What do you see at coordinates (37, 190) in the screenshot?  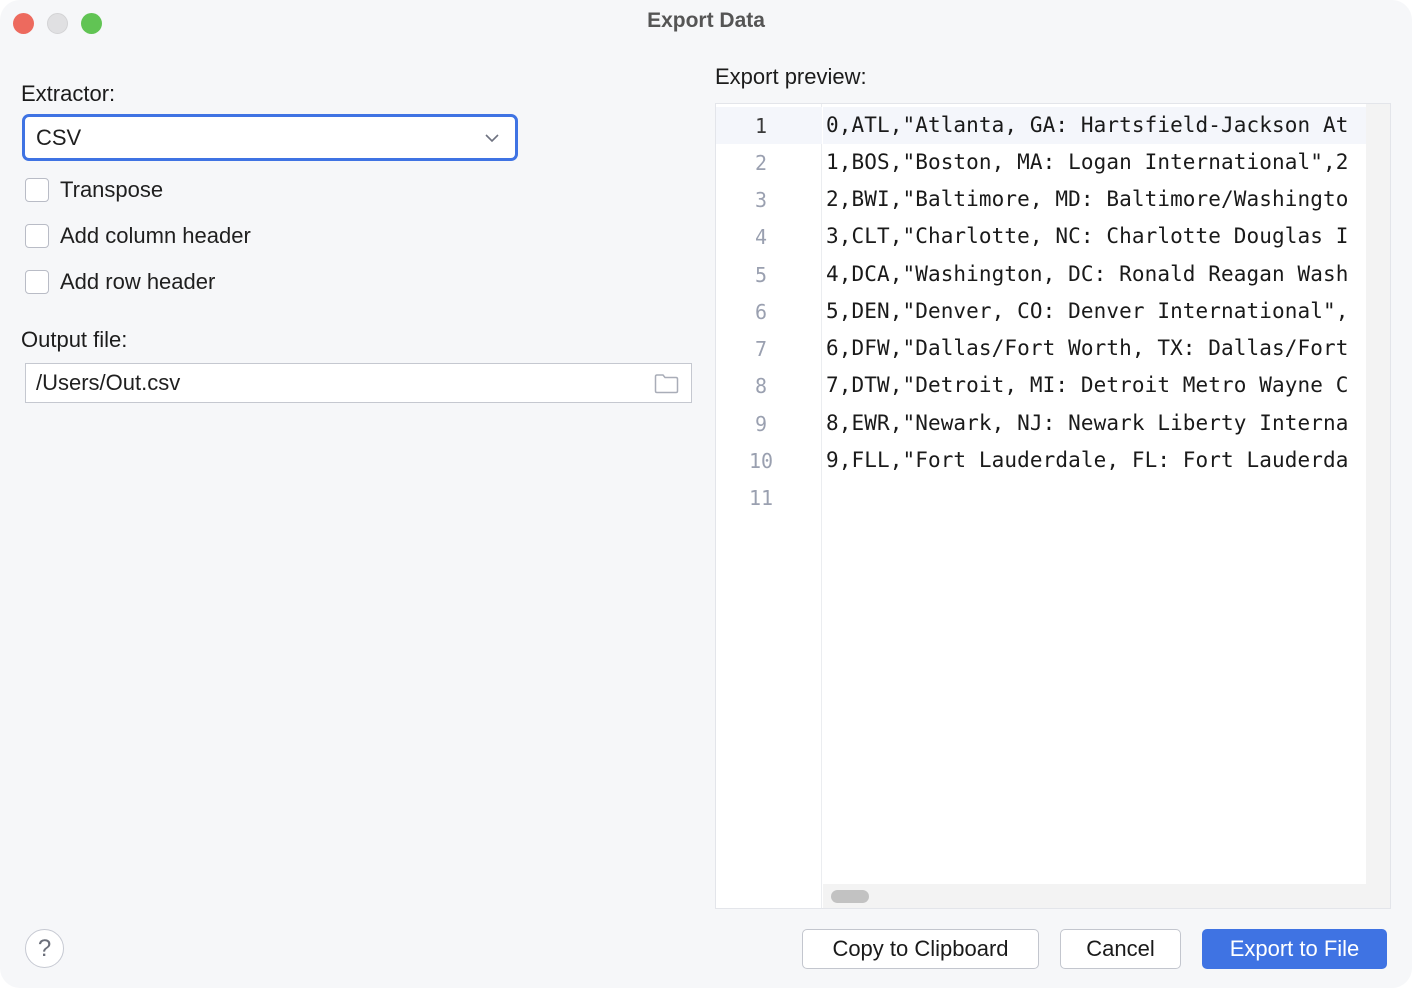 I see `transpose-checkbox` at bounding box center [37, 190].